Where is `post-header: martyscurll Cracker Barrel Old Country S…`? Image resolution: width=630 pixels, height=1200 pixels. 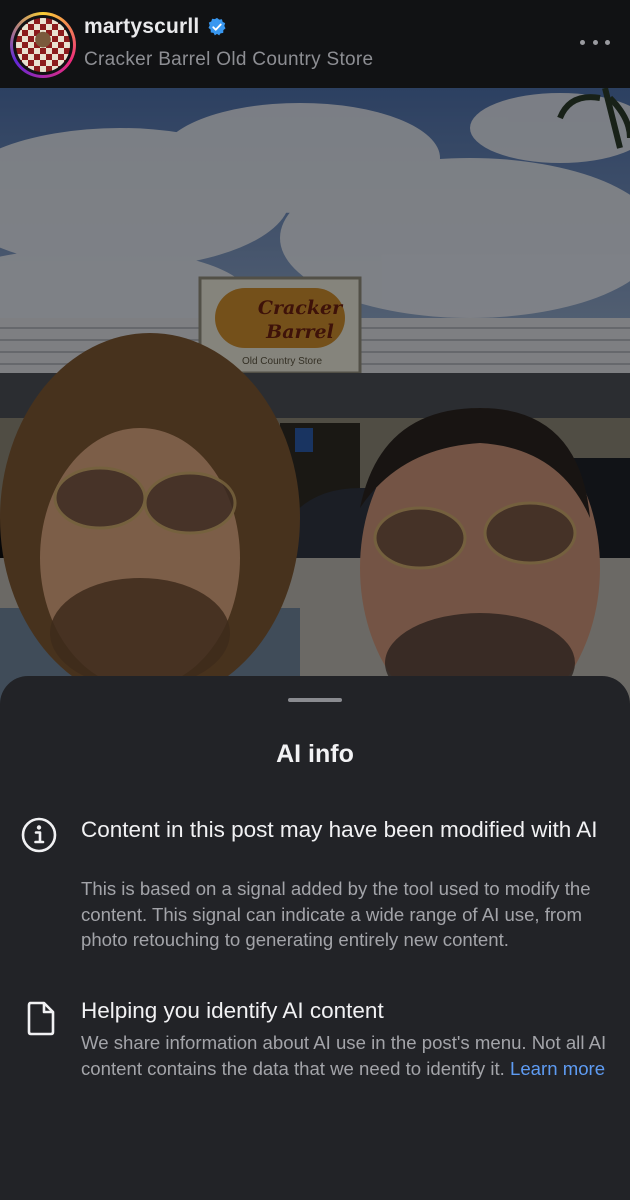 post-header: martyscurll Cracker Barrel Old Country S… is located at coordinates (315, 44).